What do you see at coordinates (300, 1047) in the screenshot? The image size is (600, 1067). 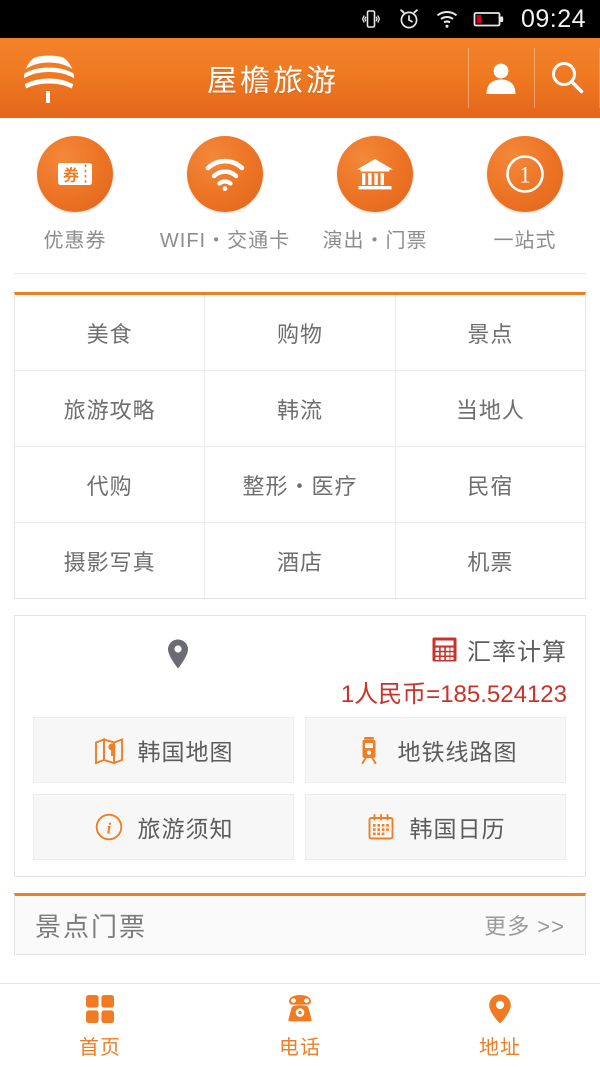 I see `tab-label: 电话` at bounding box center [300, 1047].